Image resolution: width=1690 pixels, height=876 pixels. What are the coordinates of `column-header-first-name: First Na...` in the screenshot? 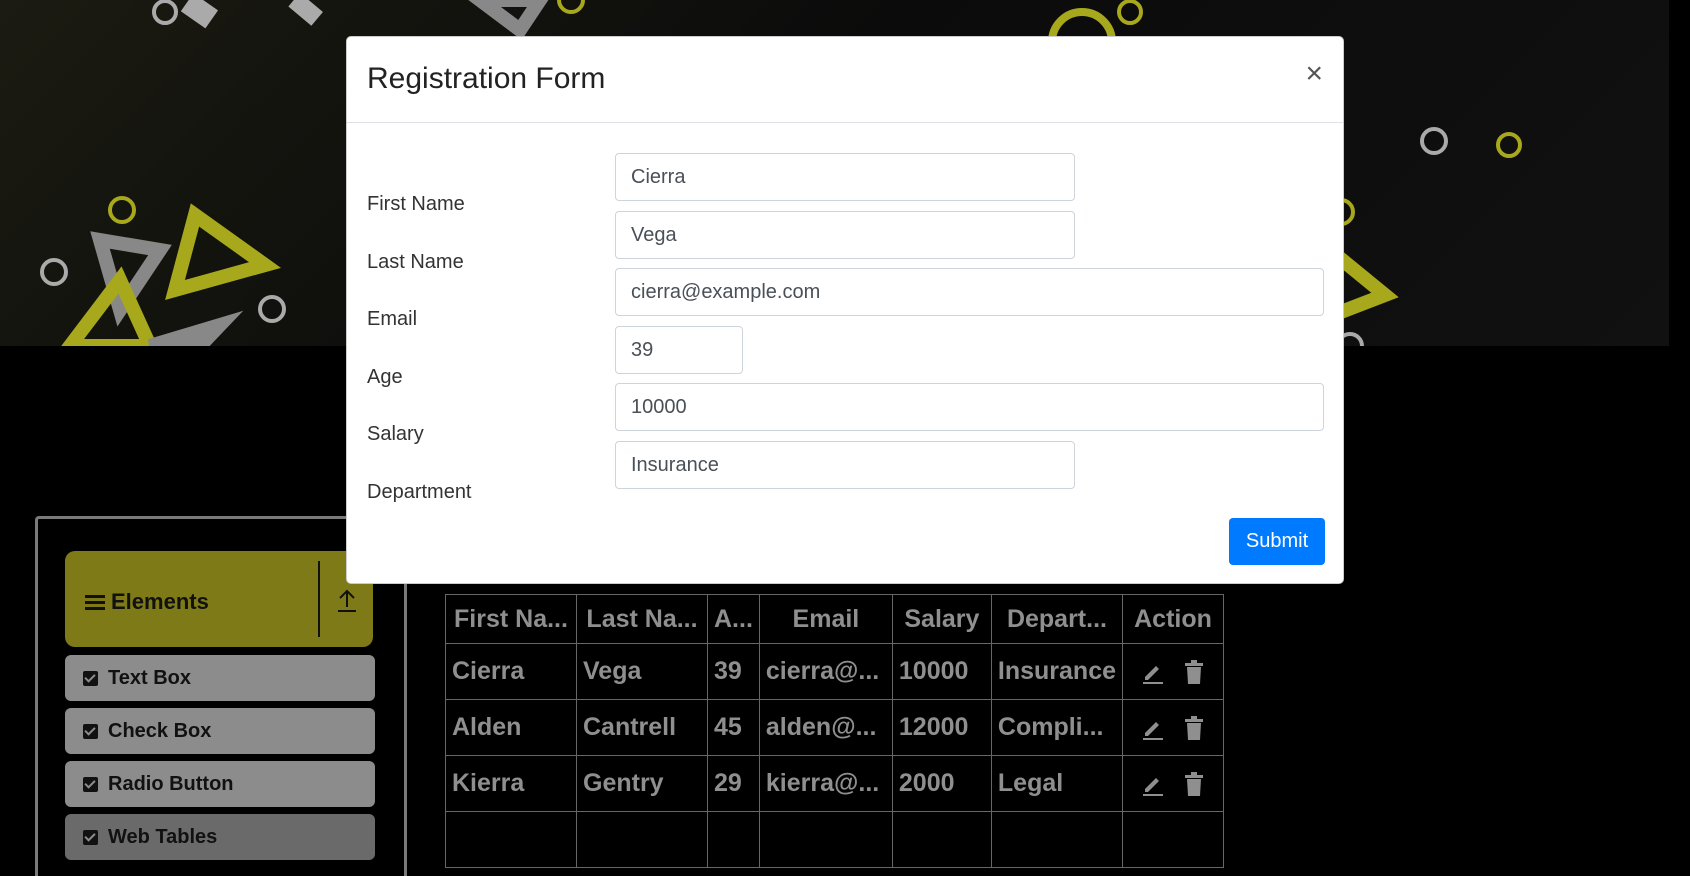 It's located at (511, 619).